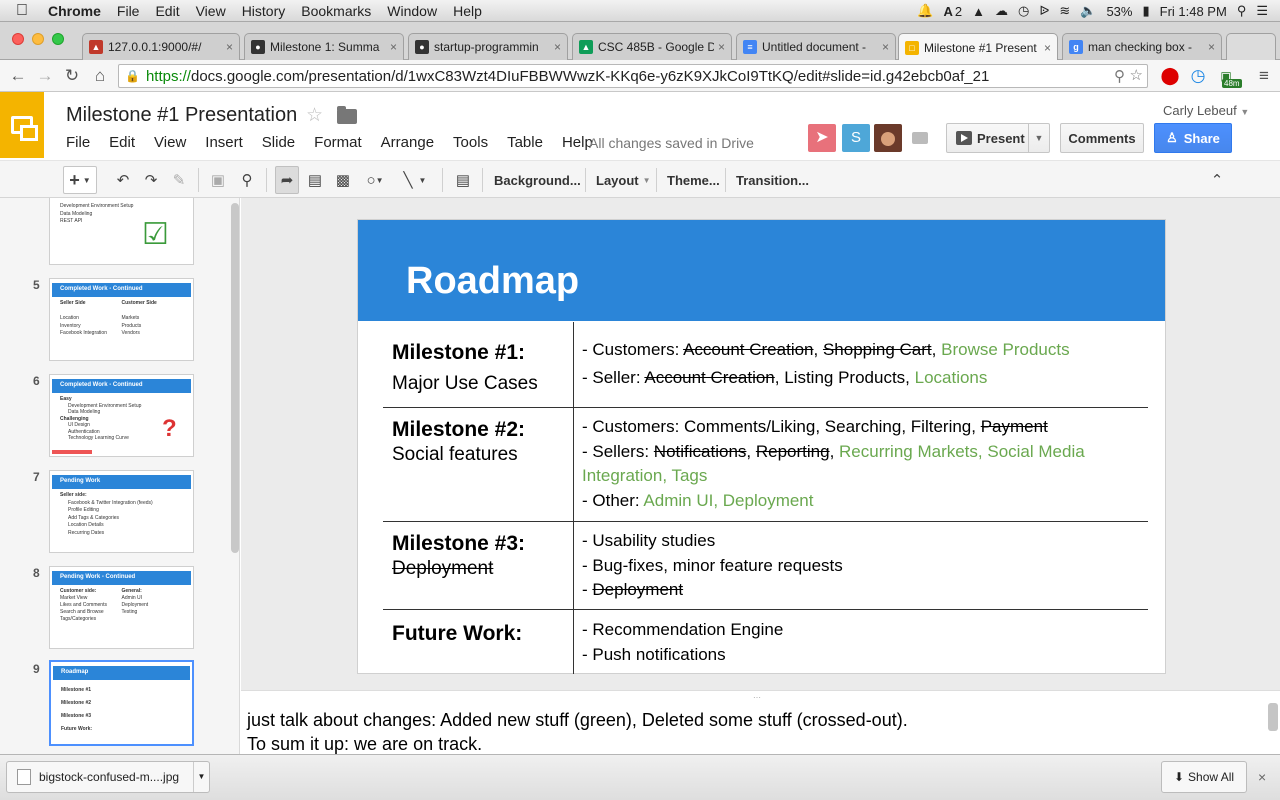 Image resolution: width=1280 pixels, height=800 pixels. Describe the element at coordinates (463, 180) in the screenshot. I see `comment-icon: ▤` at that location.